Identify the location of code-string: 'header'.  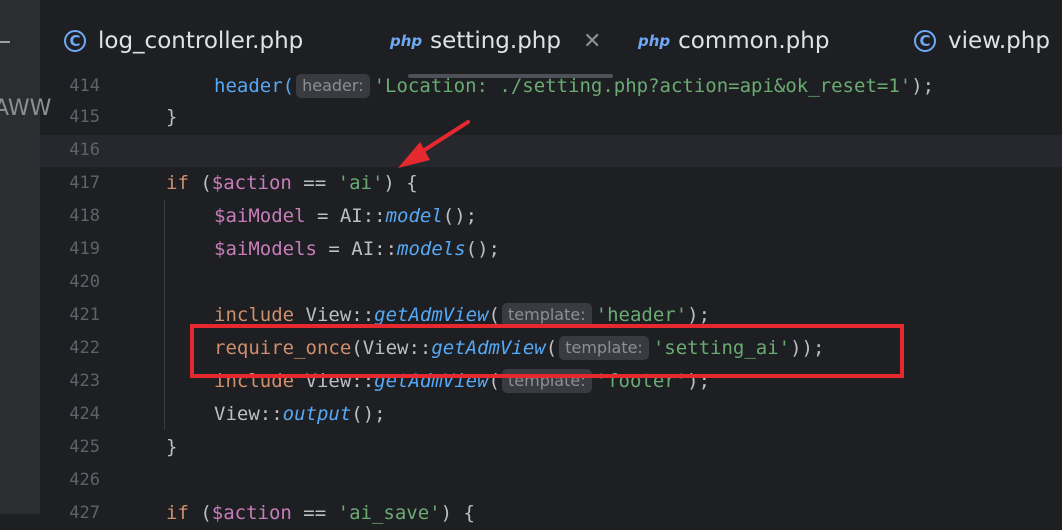
(641, 315).